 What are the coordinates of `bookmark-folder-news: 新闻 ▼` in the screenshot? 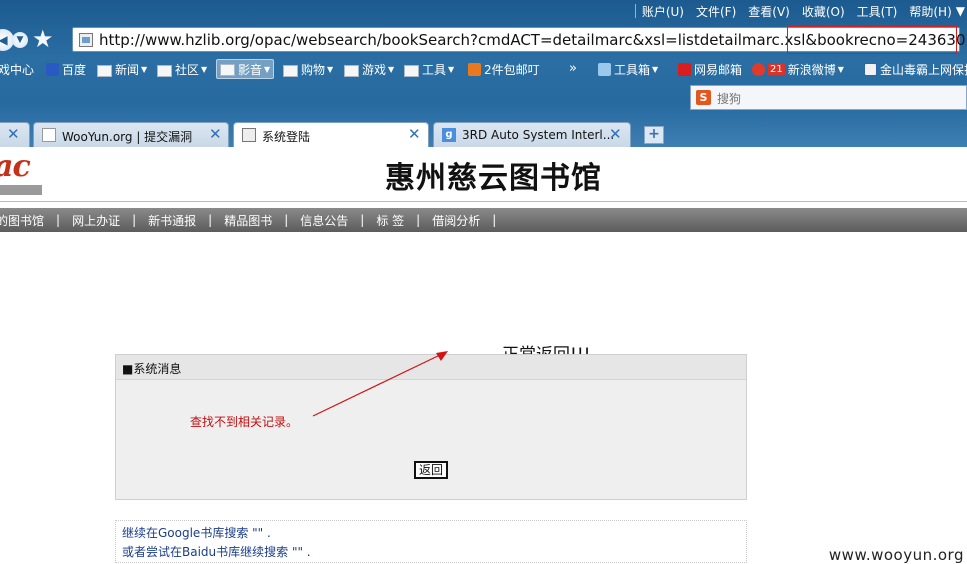 It's located at (122, 69).